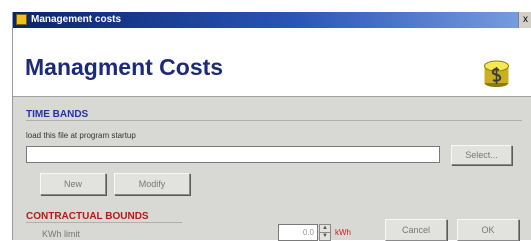  I want to click on time-bands-file-field, so click(233, 154).